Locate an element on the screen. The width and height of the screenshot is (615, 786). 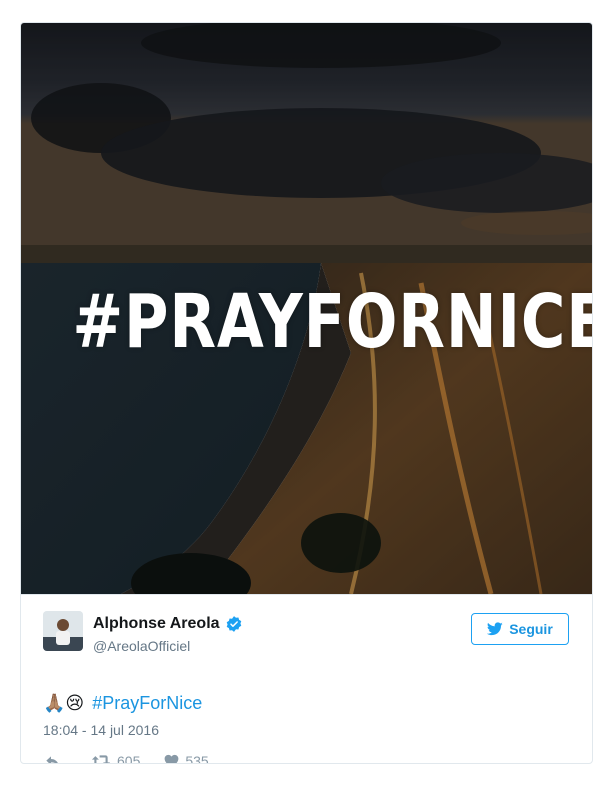
retweet-icon is located at coordinates (101, 759).